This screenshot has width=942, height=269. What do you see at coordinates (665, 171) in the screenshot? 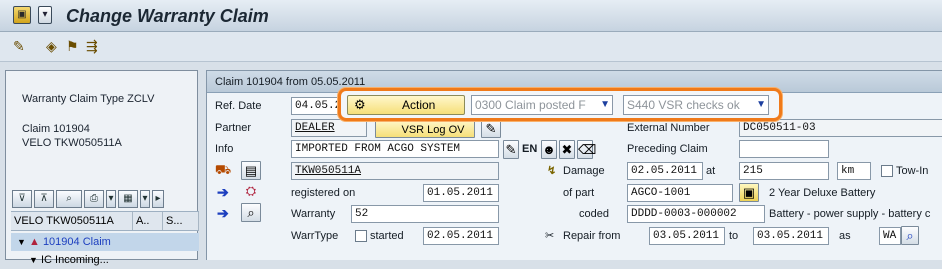
I see `damage-date-field: 02.05.2011` at bounding box center [665, 171].